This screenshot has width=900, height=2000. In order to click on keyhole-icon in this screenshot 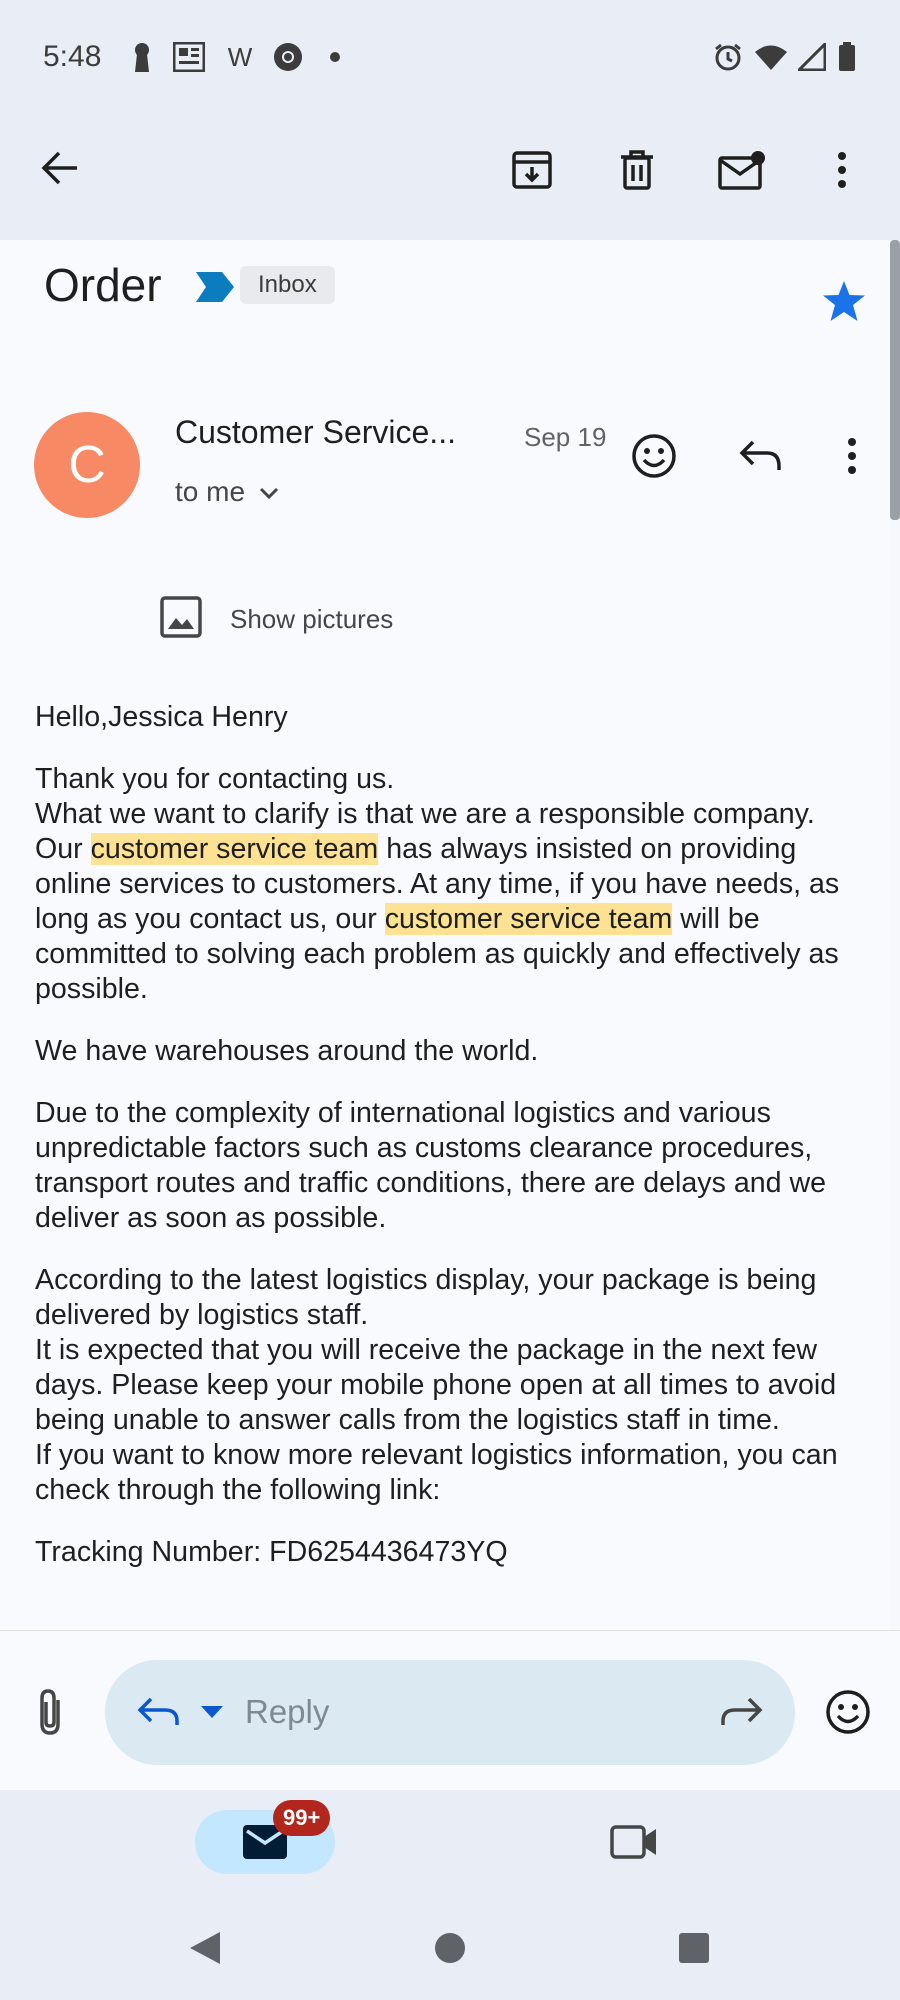, I will do `click(142, 57)`.